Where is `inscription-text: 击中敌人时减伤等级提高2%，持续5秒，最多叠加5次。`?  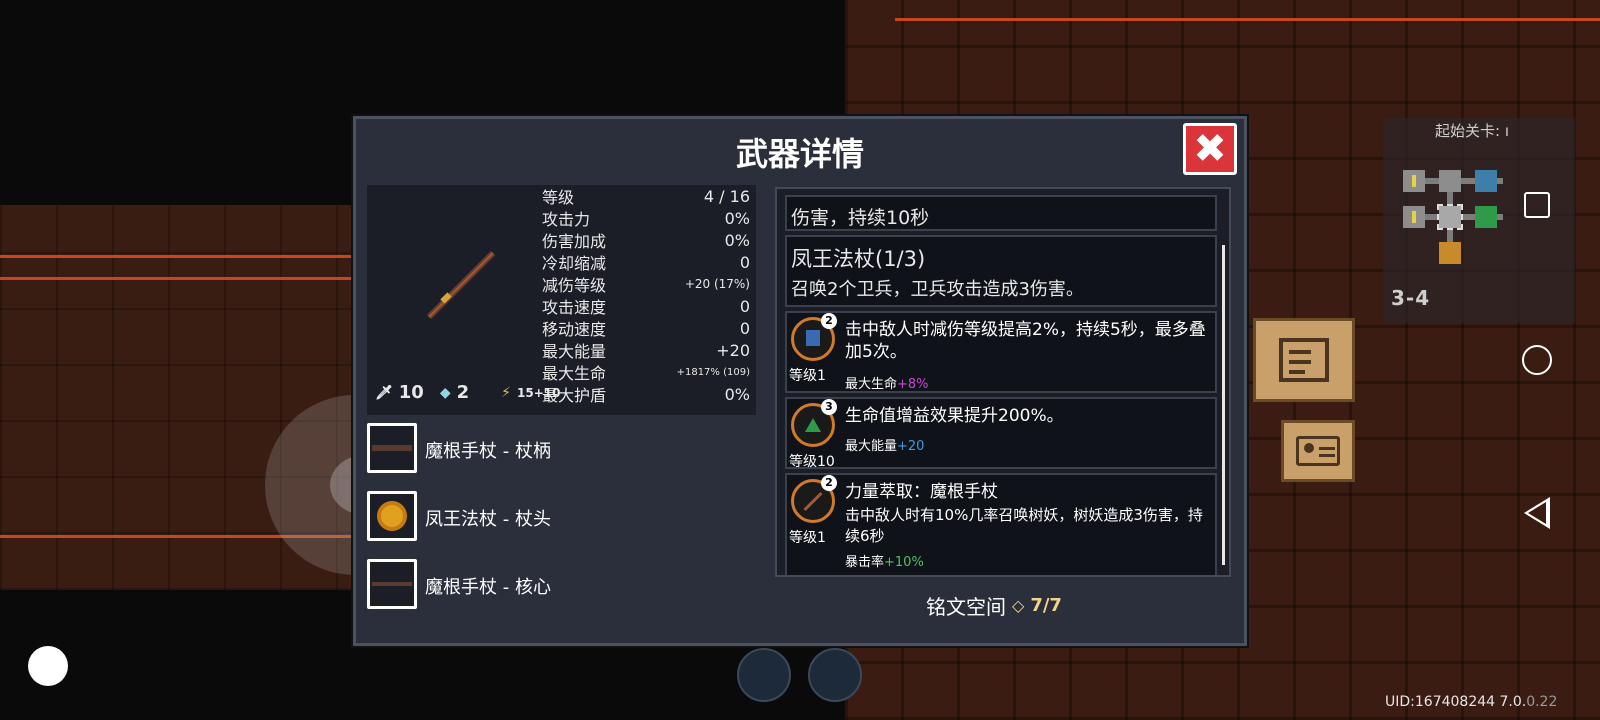 inscription-text: 击中敌人时减伤等级提高2%，持续5秒，最多叠加5次。 is located at coordinates (1025, 341).